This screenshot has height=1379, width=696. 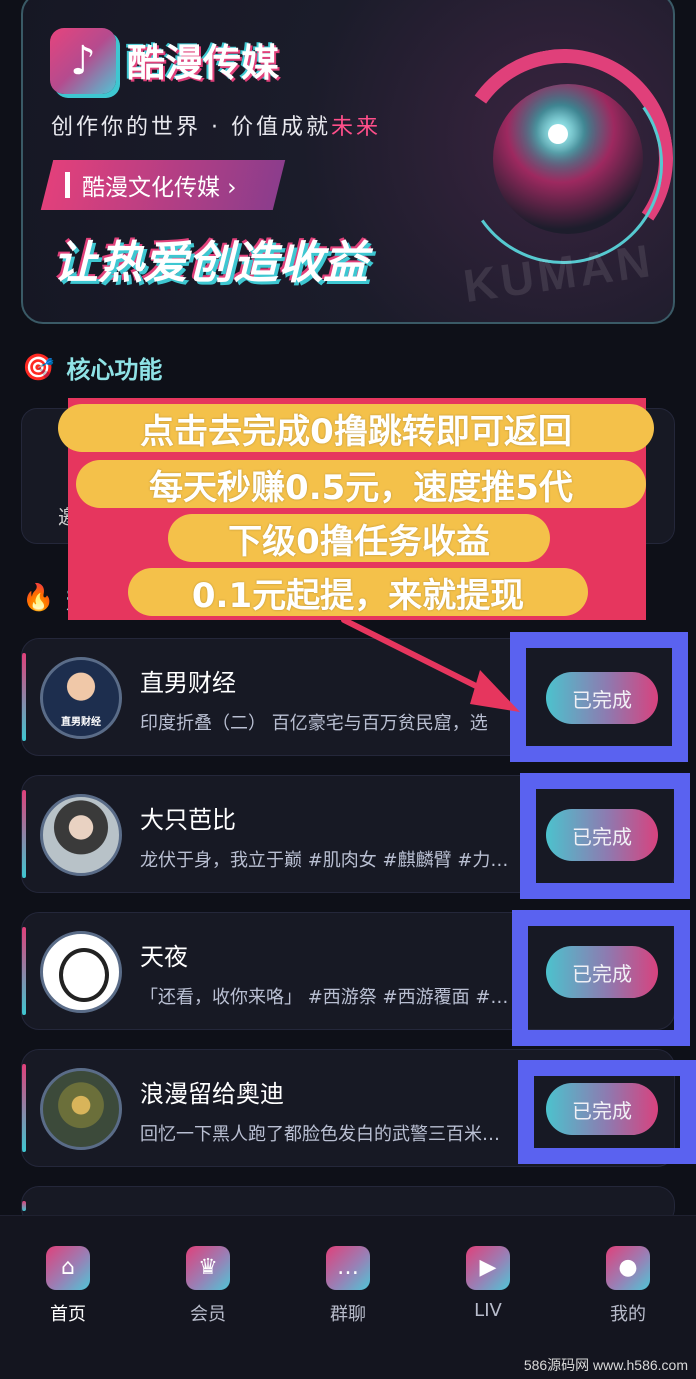 I want to click on crown-vip-icon: ♛, so click(x=208, y=1268).